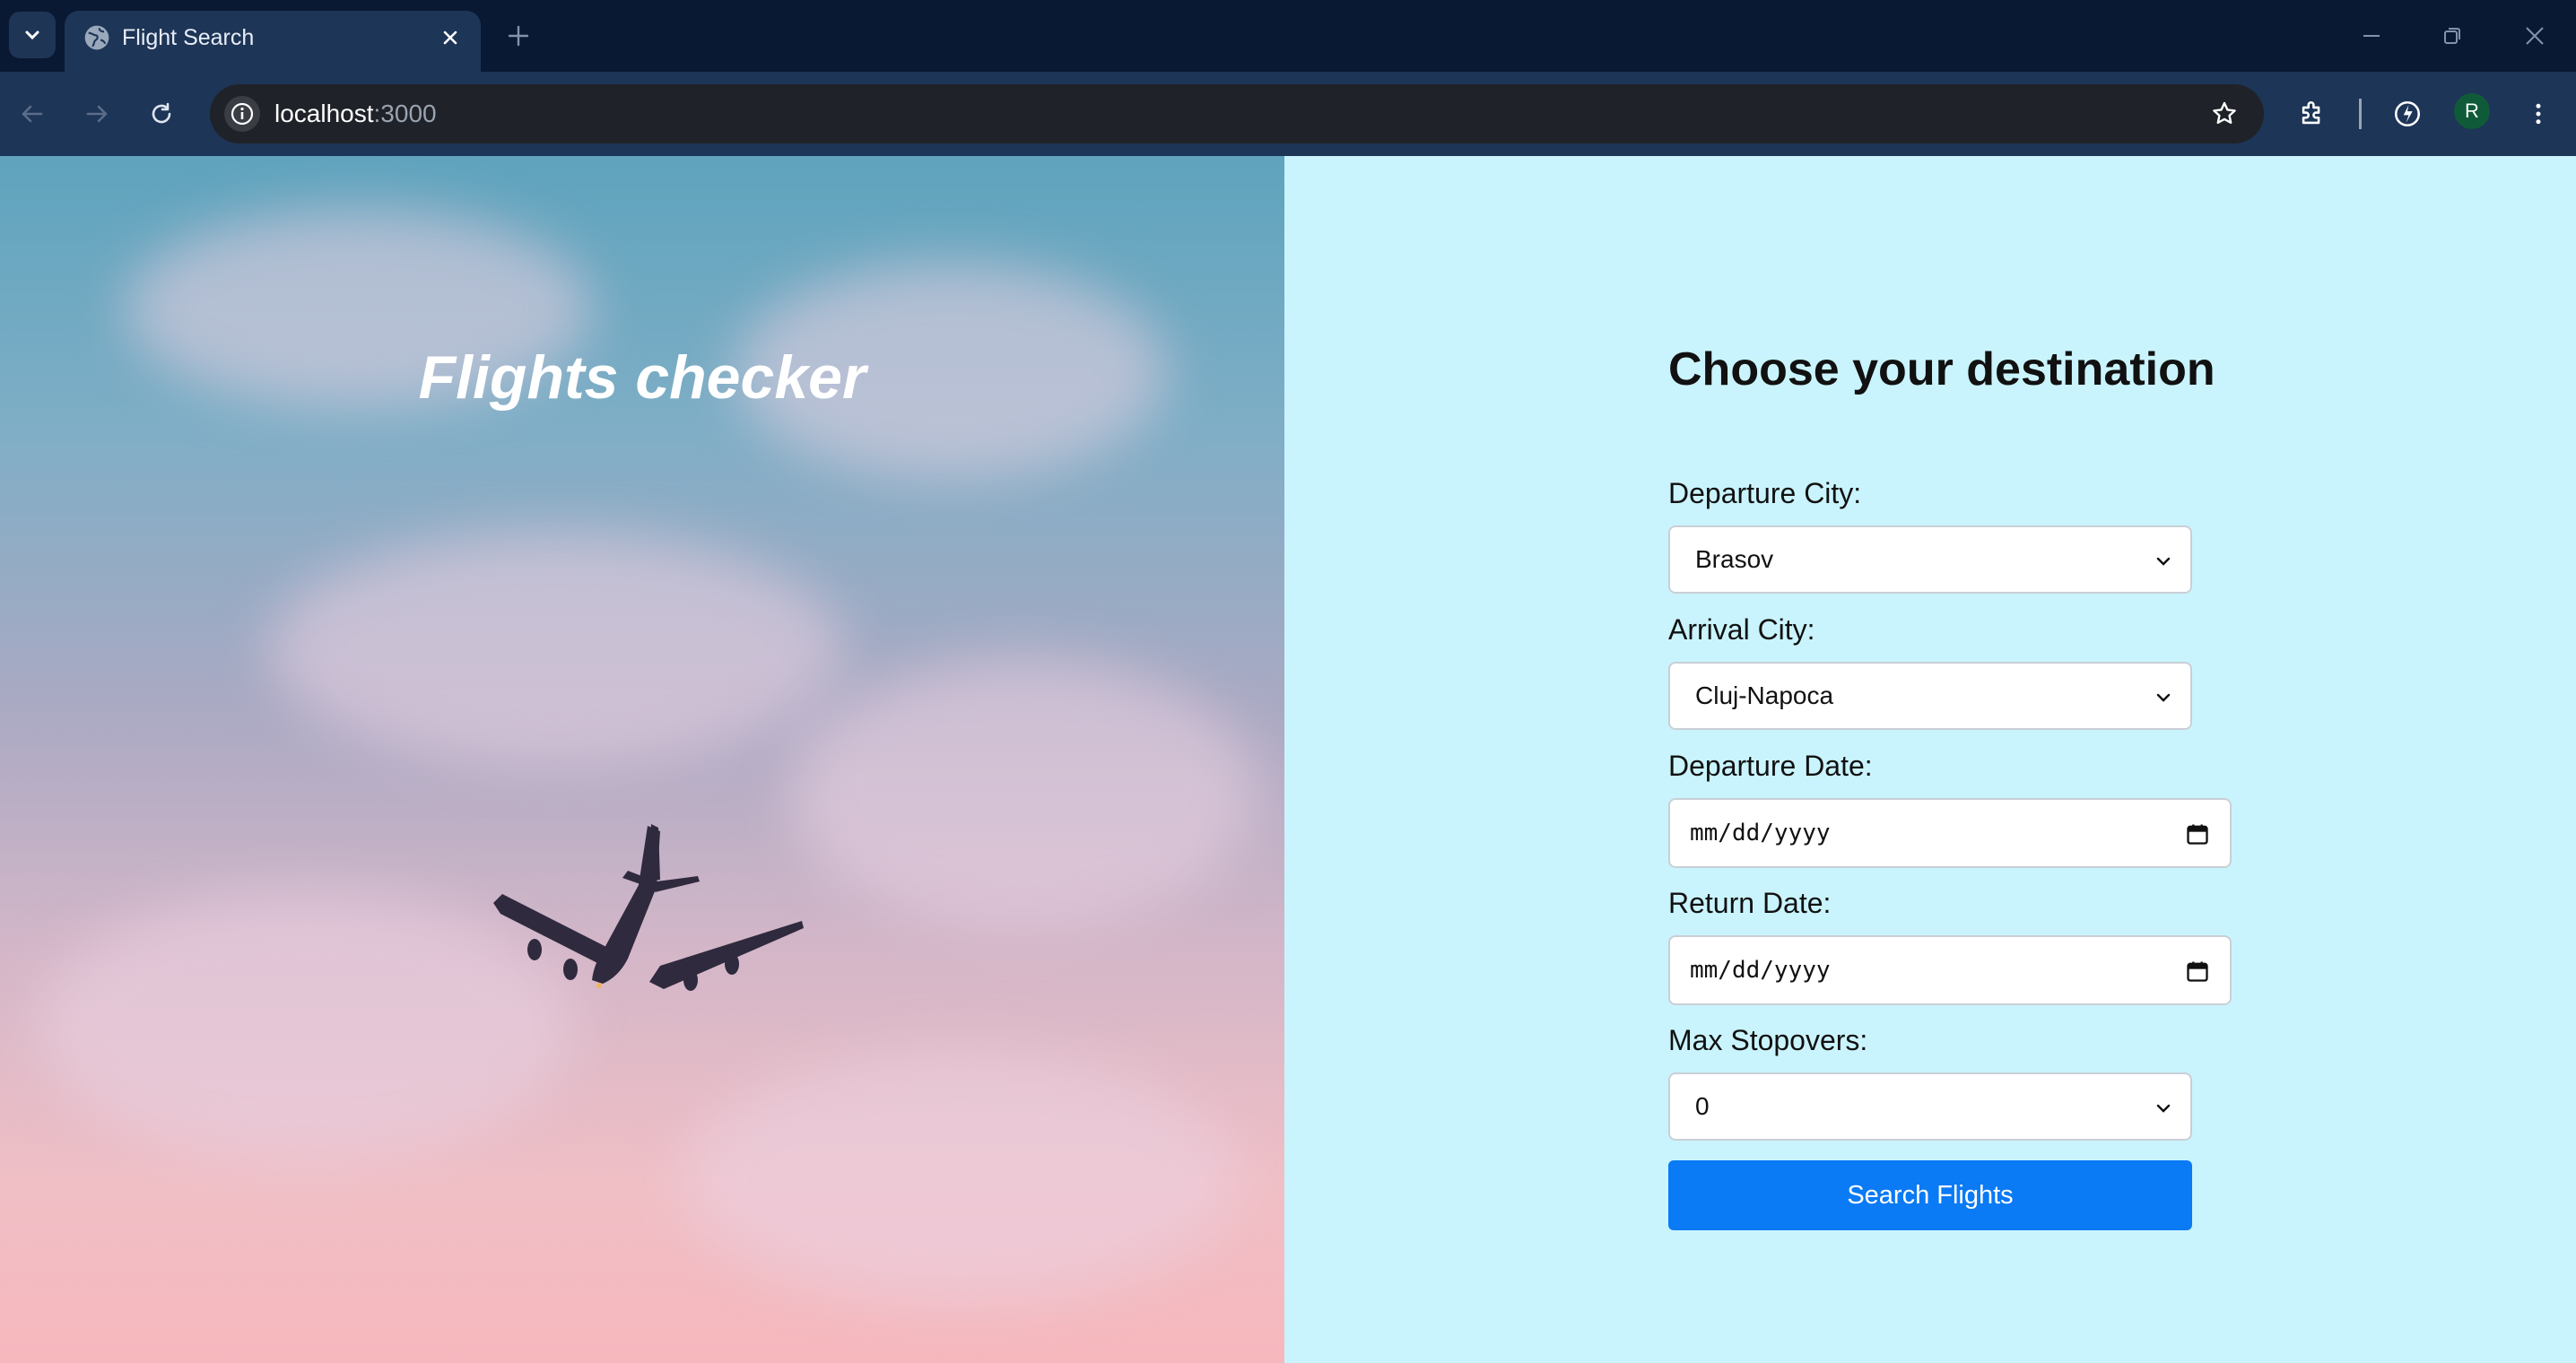 The width and height of the screenshot is (2576, 1363). I want to click on minimize-button, so click(2371, 35).